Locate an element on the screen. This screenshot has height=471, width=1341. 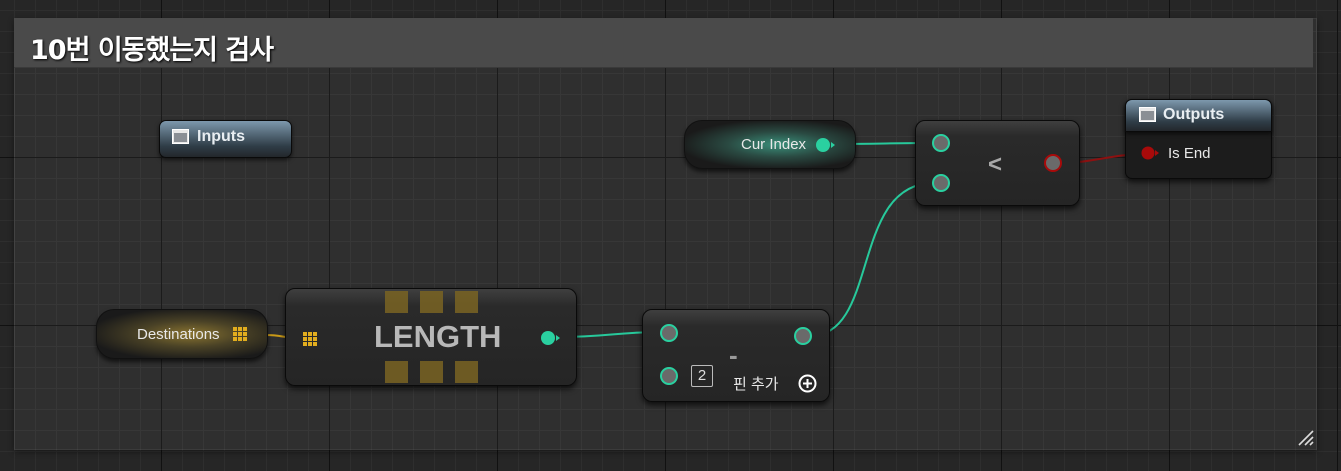
length-title: LENGTH is located at coordinates (438, 336).